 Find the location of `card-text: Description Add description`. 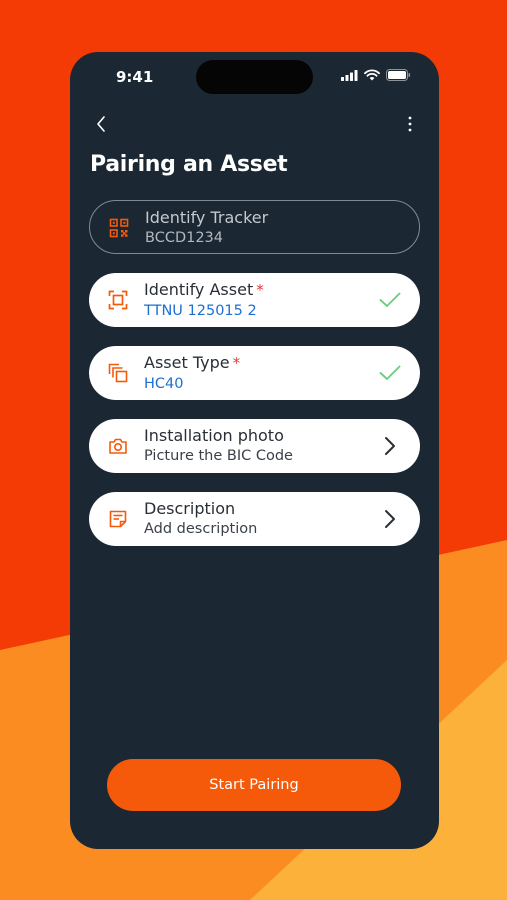

card-text: Description Add description is located at coordinates (200, 518).